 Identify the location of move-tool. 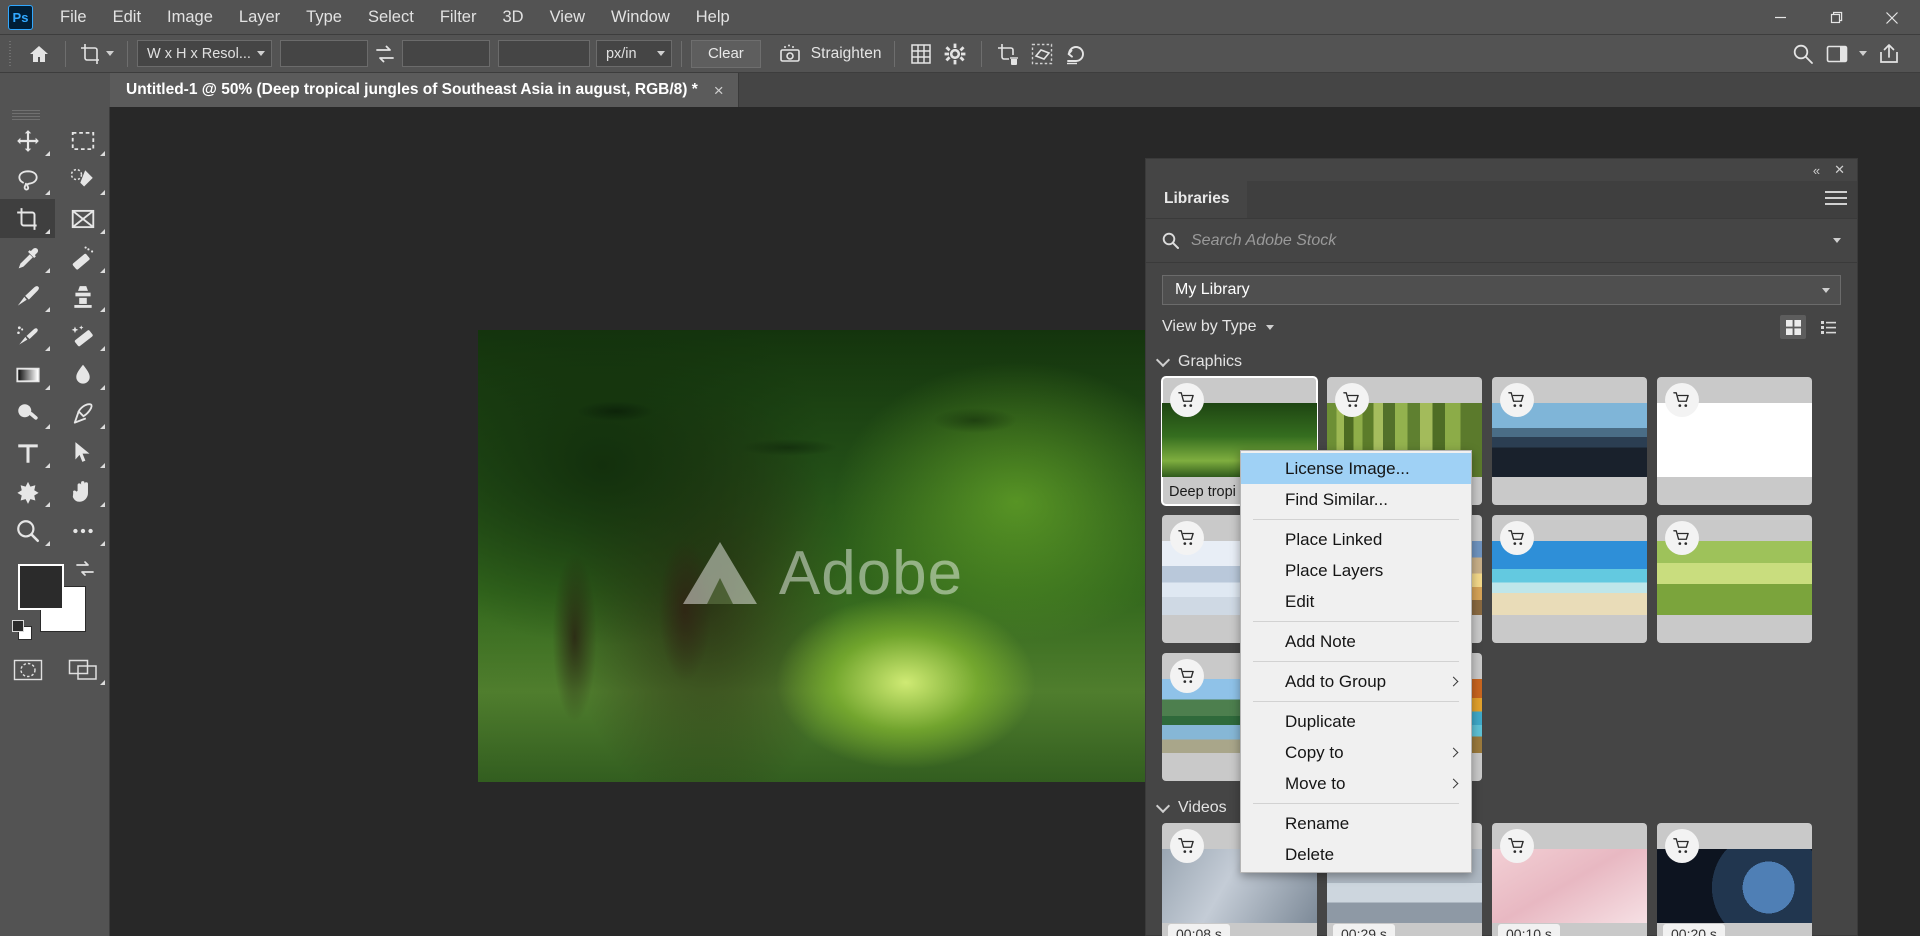
(27, 140).